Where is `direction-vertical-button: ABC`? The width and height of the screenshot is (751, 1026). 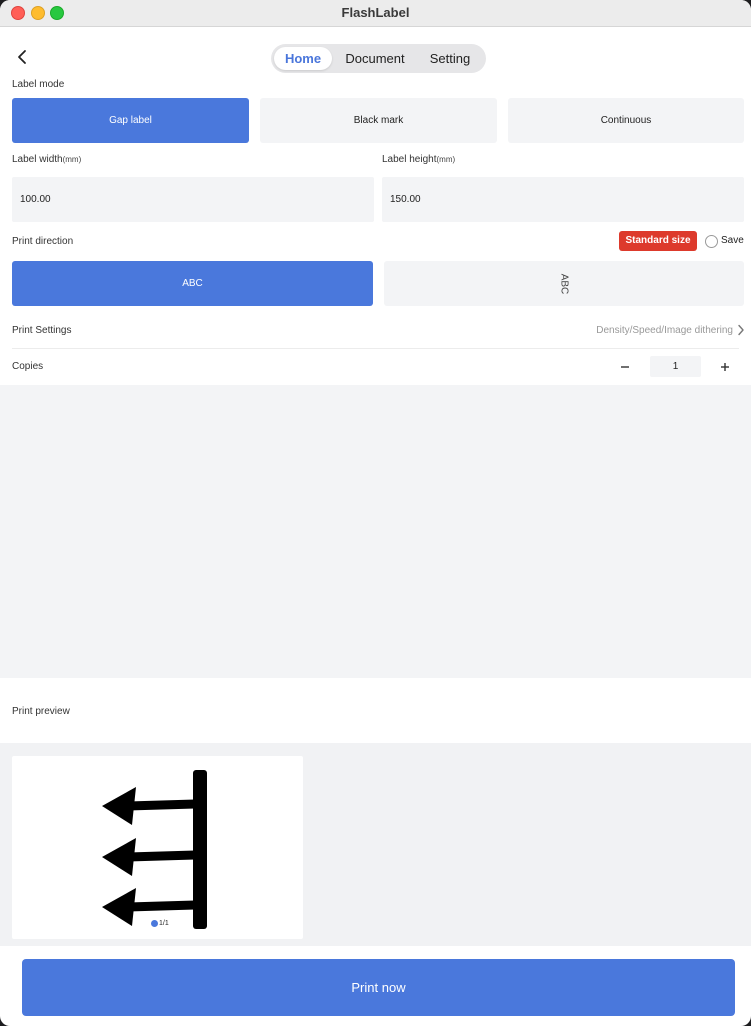
direction-vertical-button: ABC is located at coordinates (564, 283).